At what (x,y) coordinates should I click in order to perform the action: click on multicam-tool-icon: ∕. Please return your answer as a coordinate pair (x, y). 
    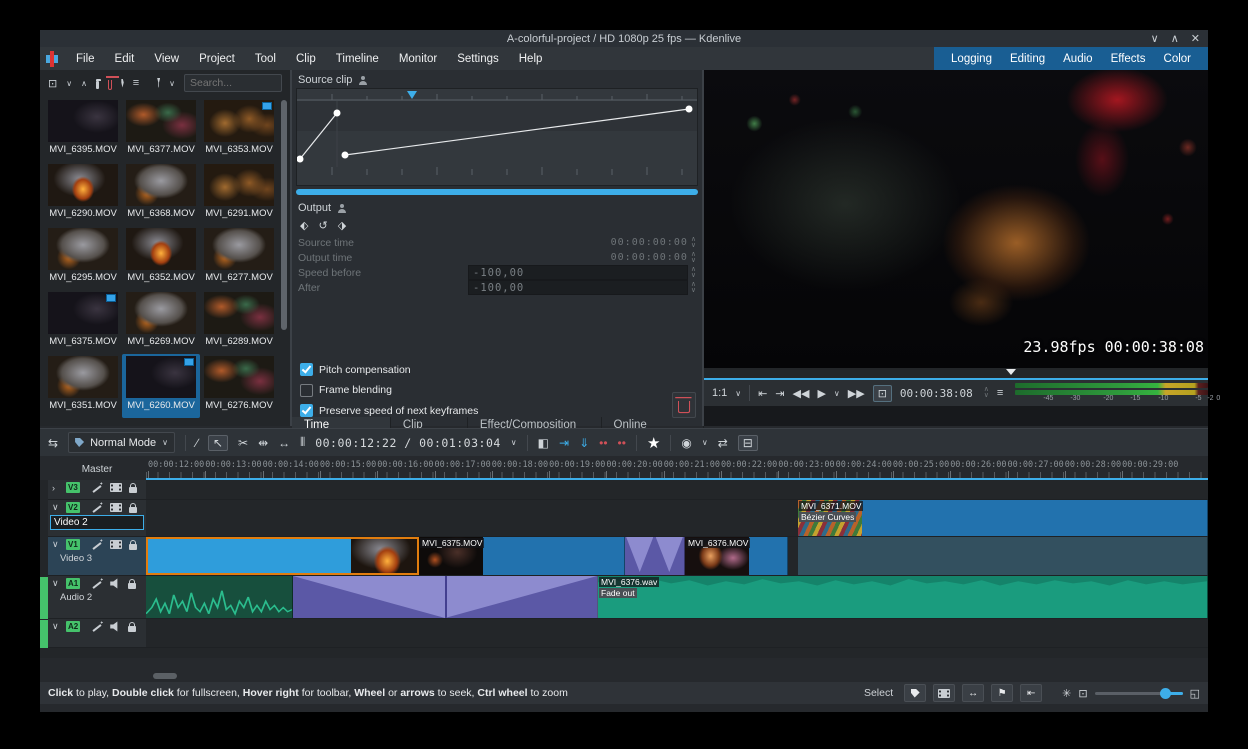
    Looking at the image, I should click on (197, 443).